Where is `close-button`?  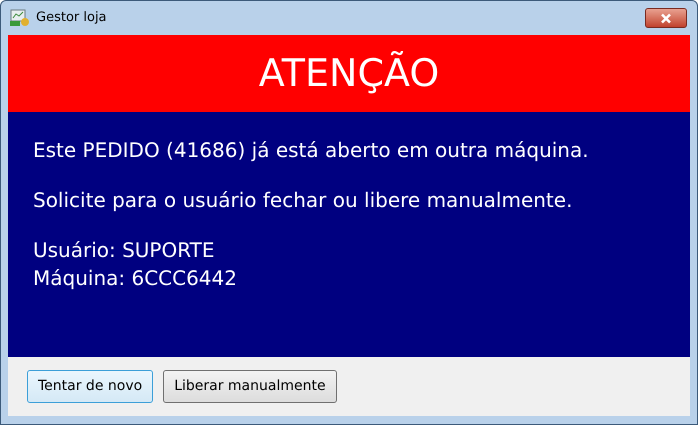 close-button is located at coordinates (666, 18).